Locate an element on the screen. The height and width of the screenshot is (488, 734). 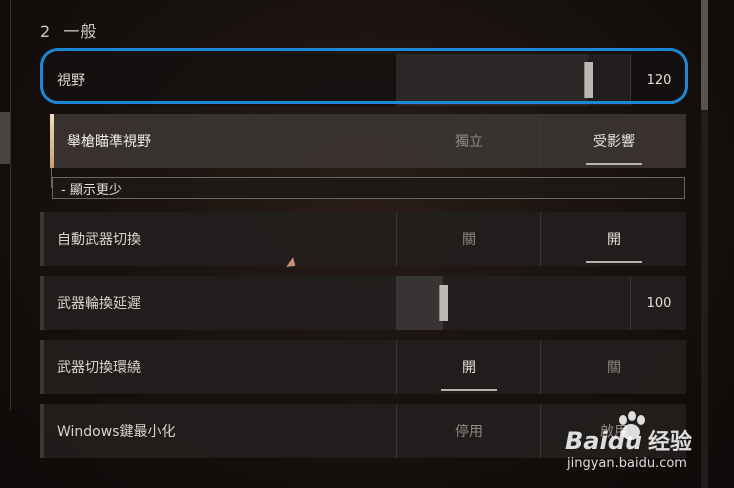
setting-row-ads-fov: 舉槍瞄準視野 獨立 受影響 is located at coordinates (368, 141).